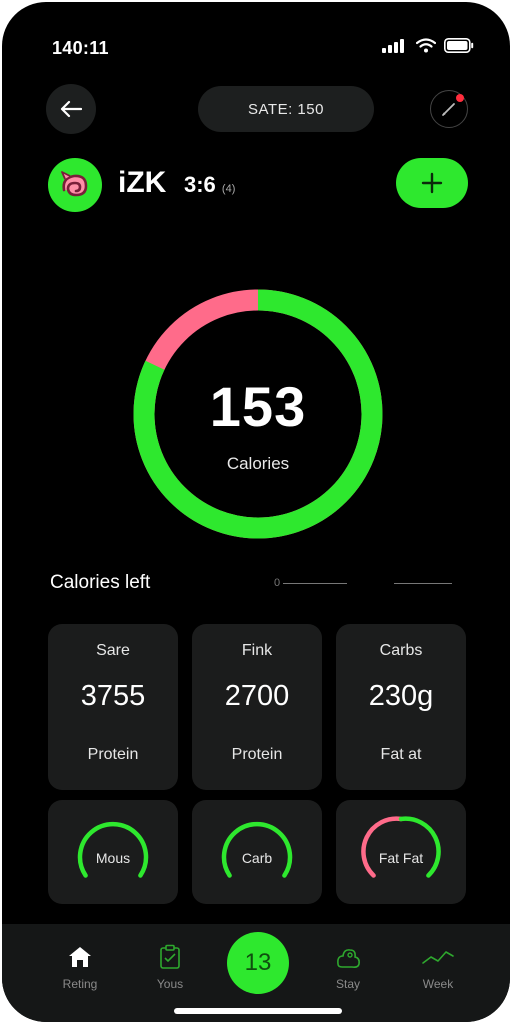 Image resolution: width=512 pixels, height=1024 pixels. I want to click on stat-card: Sare 3755 Protein, so click(113, 707).